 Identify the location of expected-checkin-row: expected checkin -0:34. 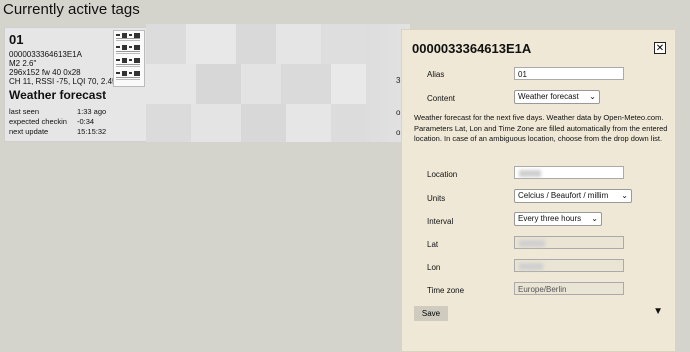
(51, 121).